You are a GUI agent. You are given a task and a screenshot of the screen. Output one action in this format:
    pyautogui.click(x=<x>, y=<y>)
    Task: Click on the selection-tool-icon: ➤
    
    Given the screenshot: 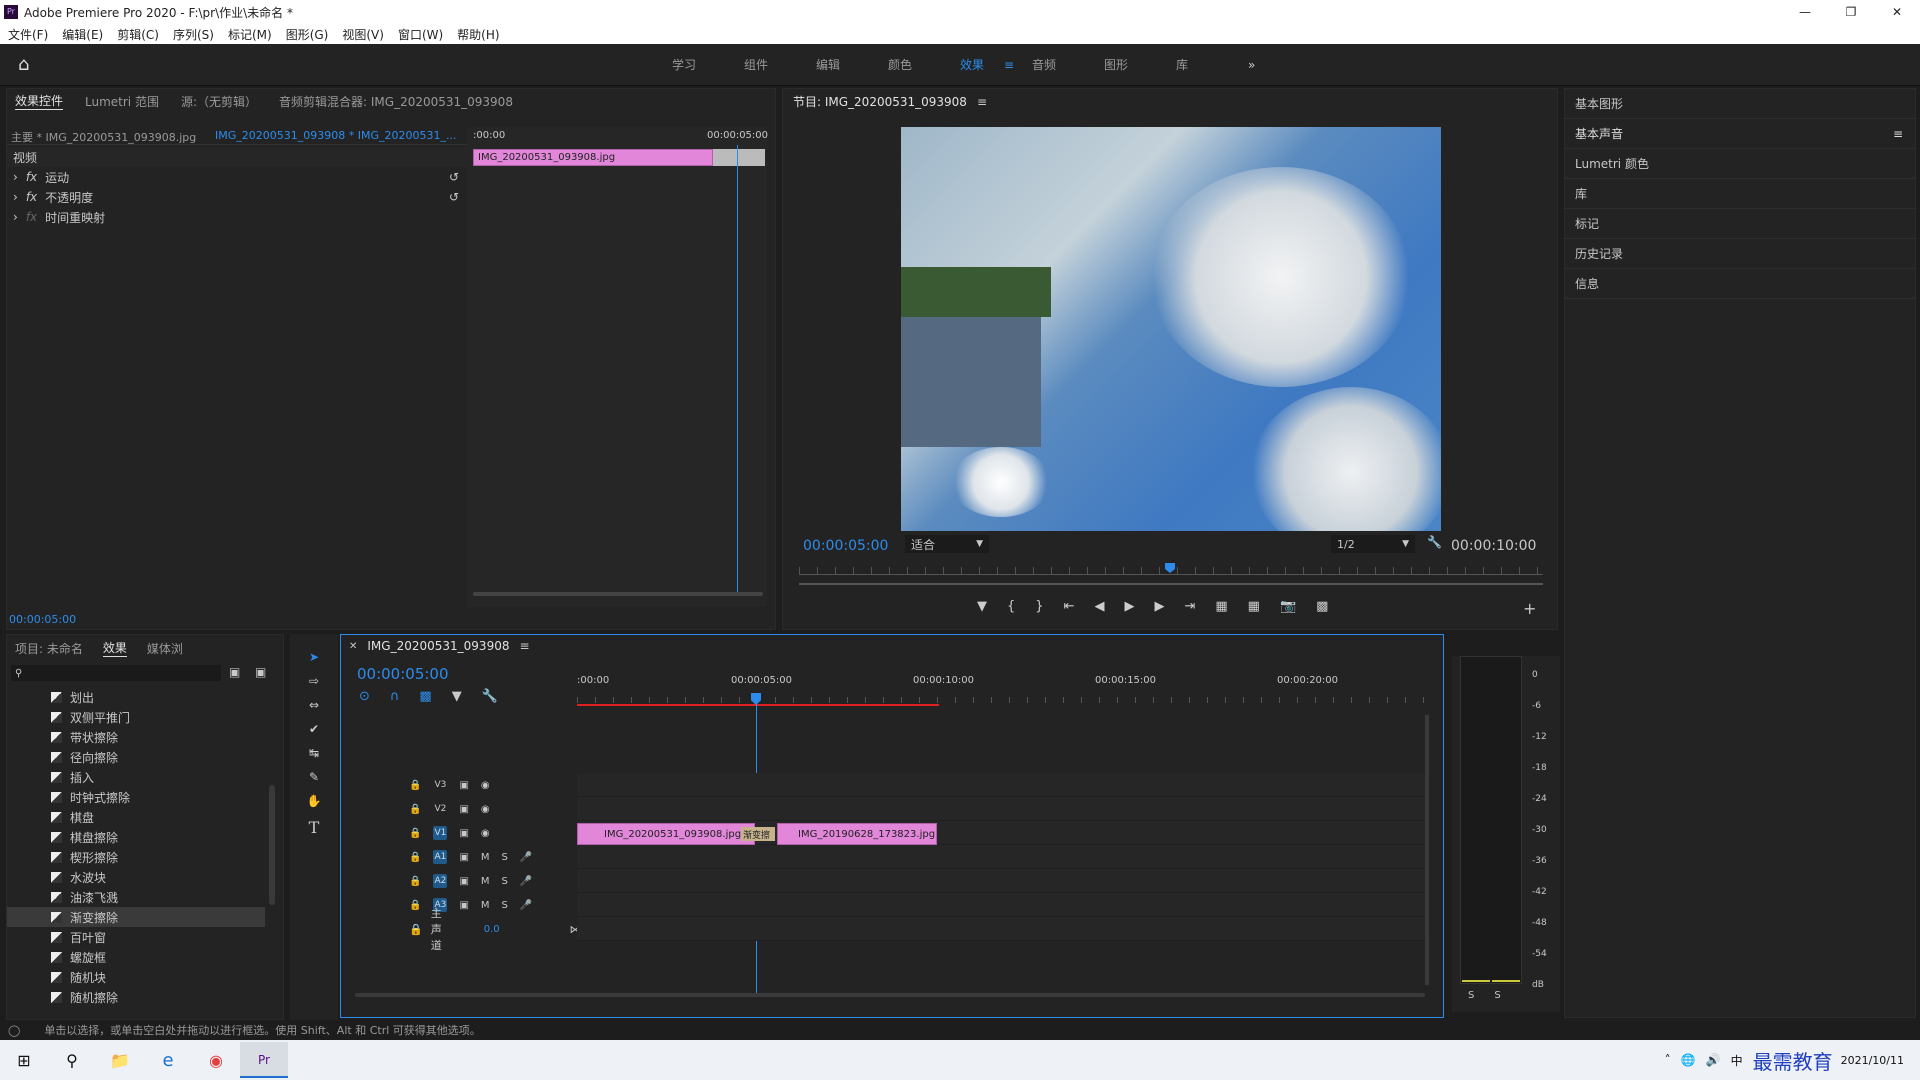 What is the action you would take?
    pyautogui.click(x=314, y=657)
    